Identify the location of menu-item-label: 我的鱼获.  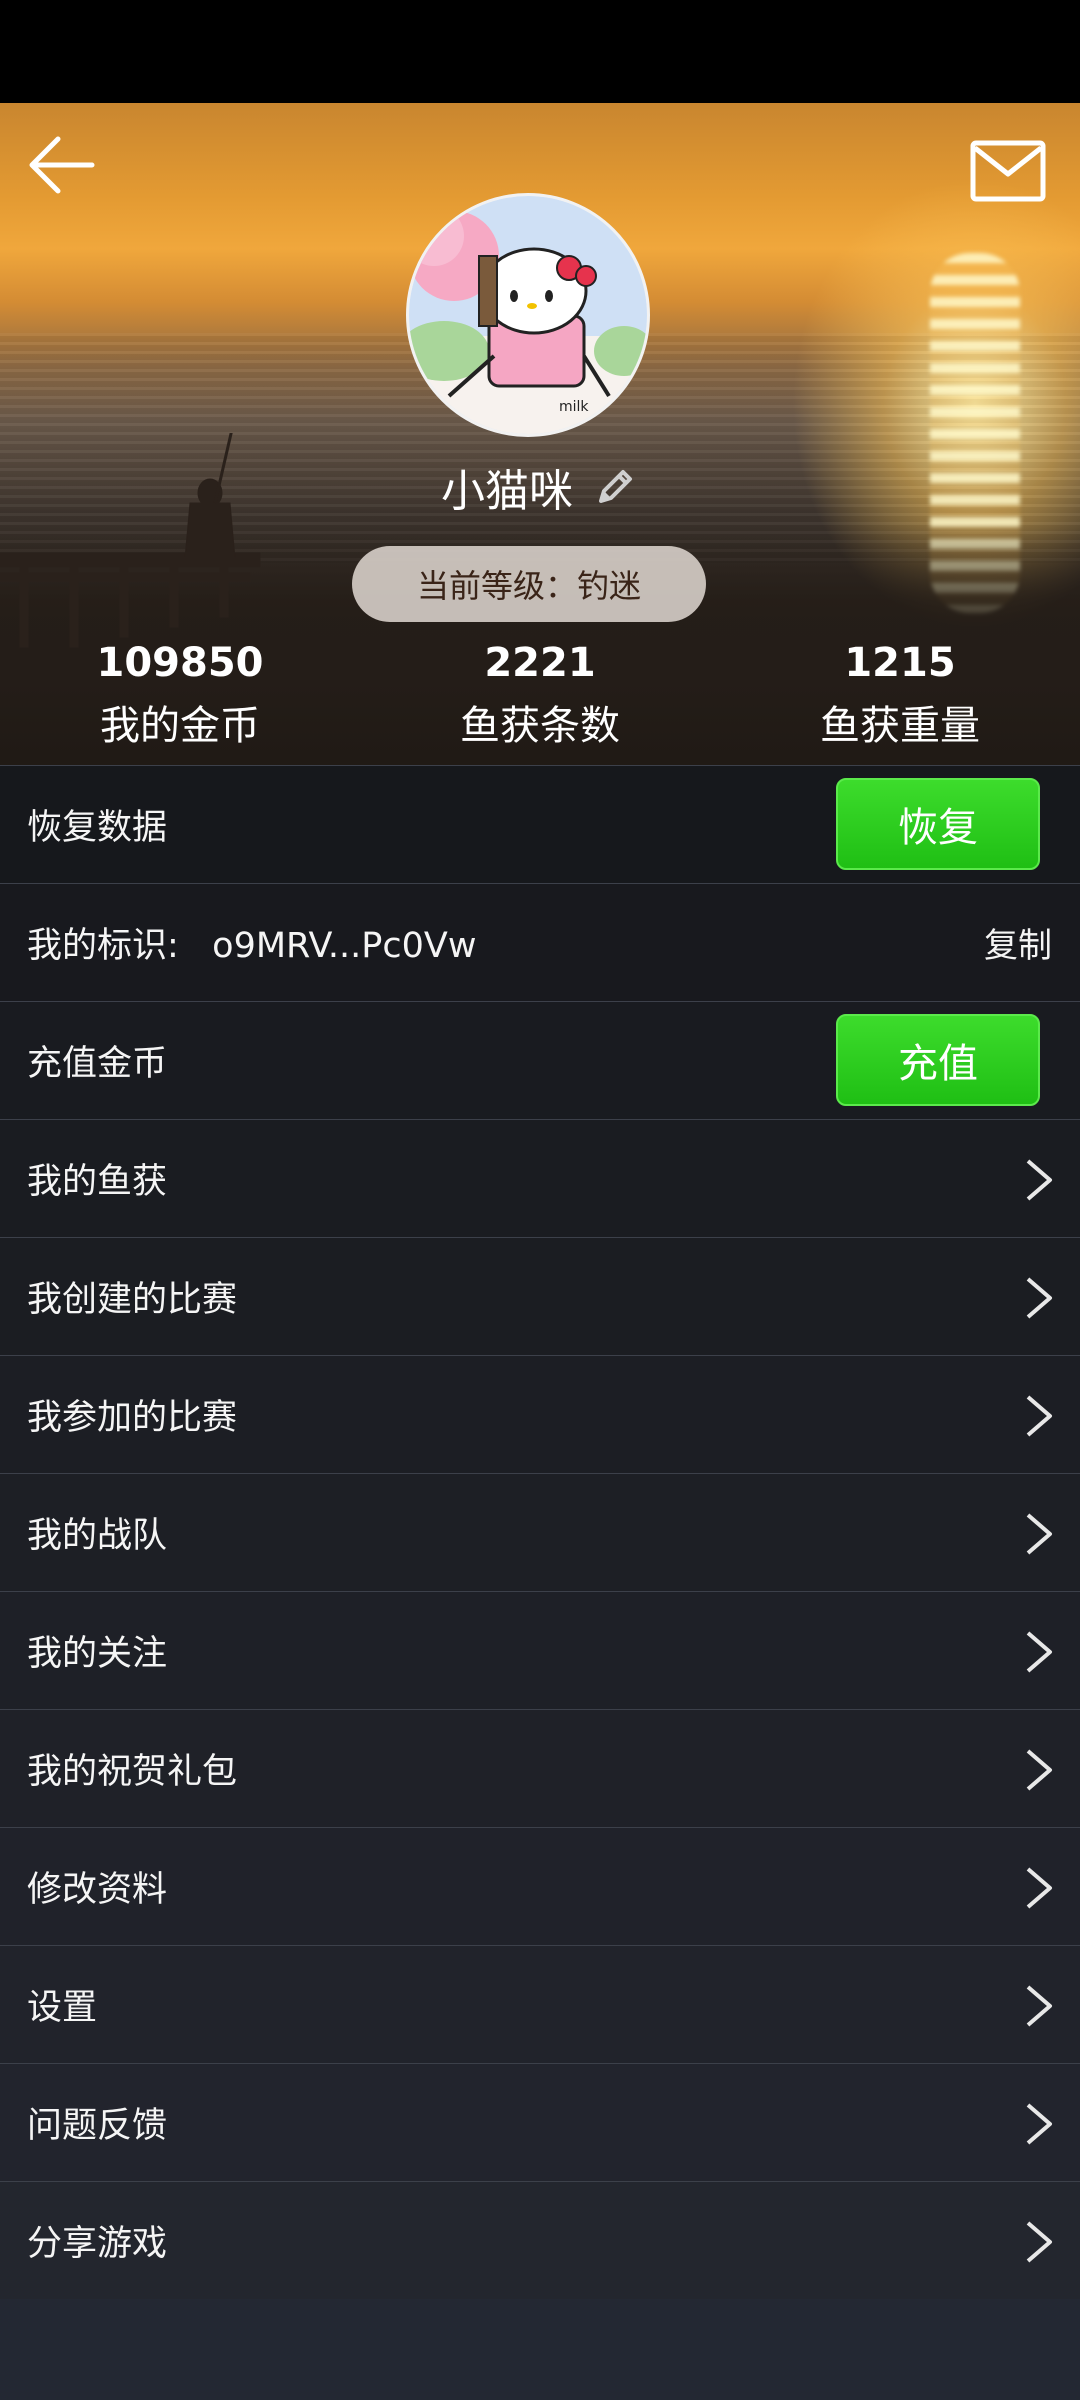
(97, 1182).